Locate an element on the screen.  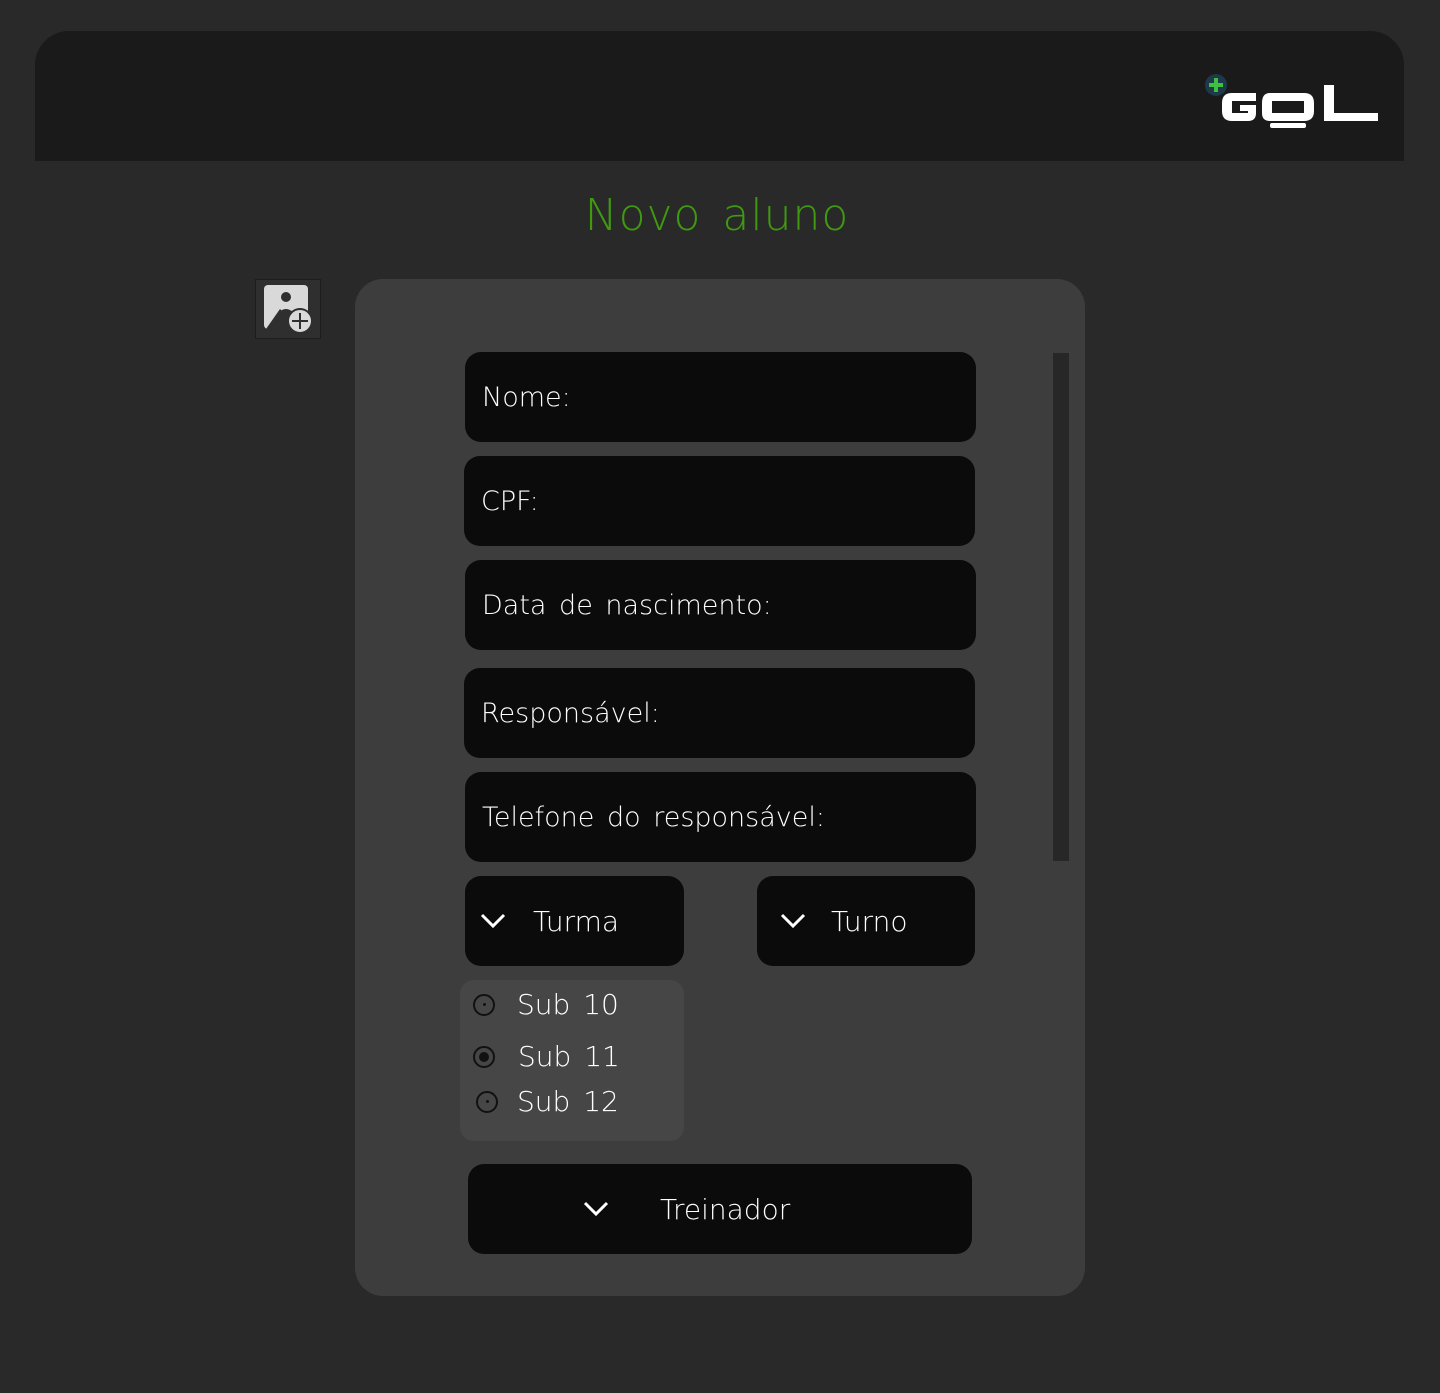
responsavel-label: Responsável: is located at coordinates (570, 713).